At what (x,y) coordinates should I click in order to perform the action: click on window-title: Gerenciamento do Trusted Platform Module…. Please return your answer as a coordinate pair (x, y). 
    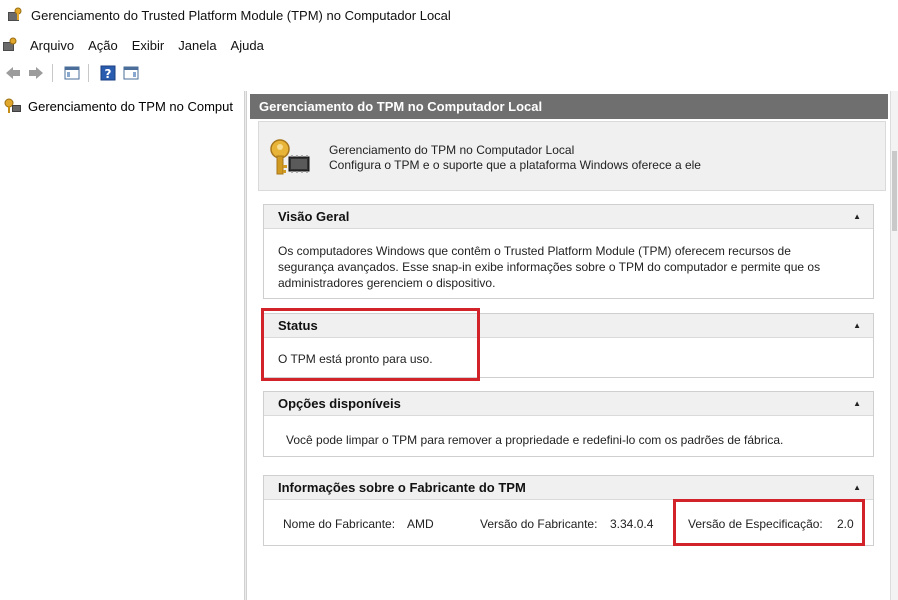
    Looking at the image, I should click on (241, 15).